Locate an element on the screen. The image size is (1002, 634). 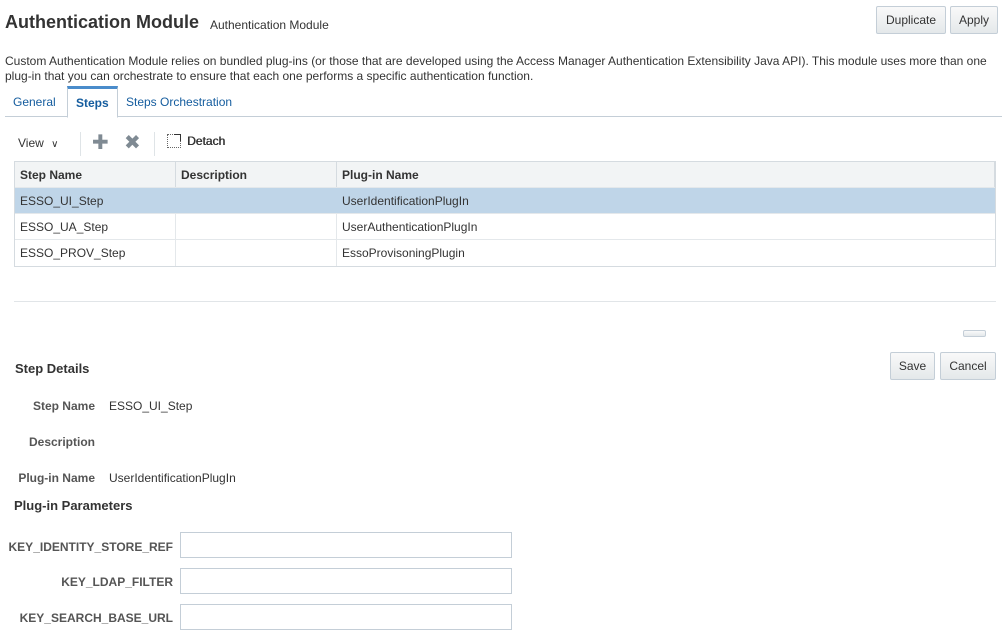
view-menu-label: View is located at coordinates (31, 143).